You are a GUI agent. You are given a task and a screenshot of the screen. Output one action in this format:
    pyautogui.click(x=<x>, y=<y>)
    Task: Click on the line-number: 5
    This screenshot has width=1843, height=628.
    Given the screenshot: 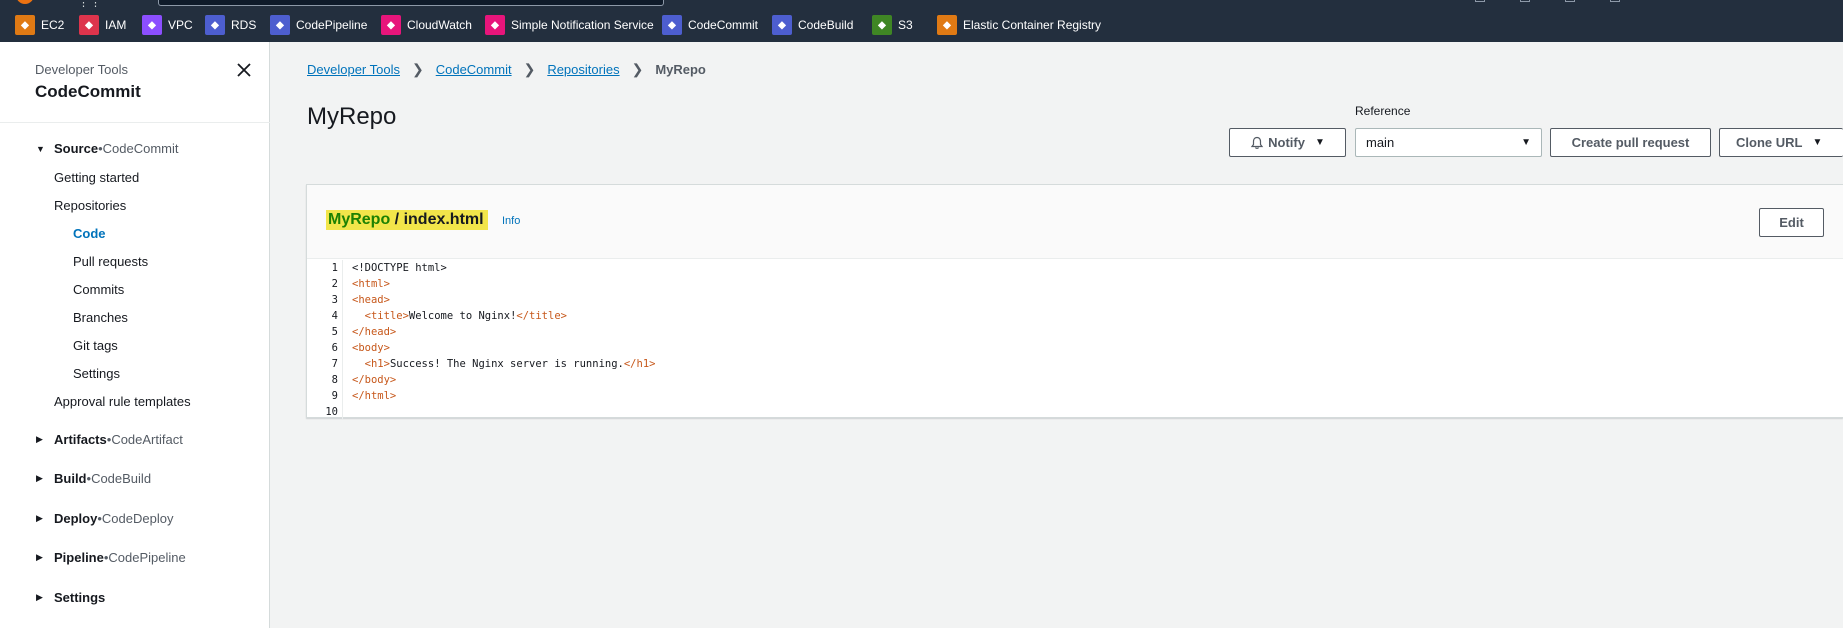 What is the action you would take?
    pyautogui.click(x=325, y=332)
    